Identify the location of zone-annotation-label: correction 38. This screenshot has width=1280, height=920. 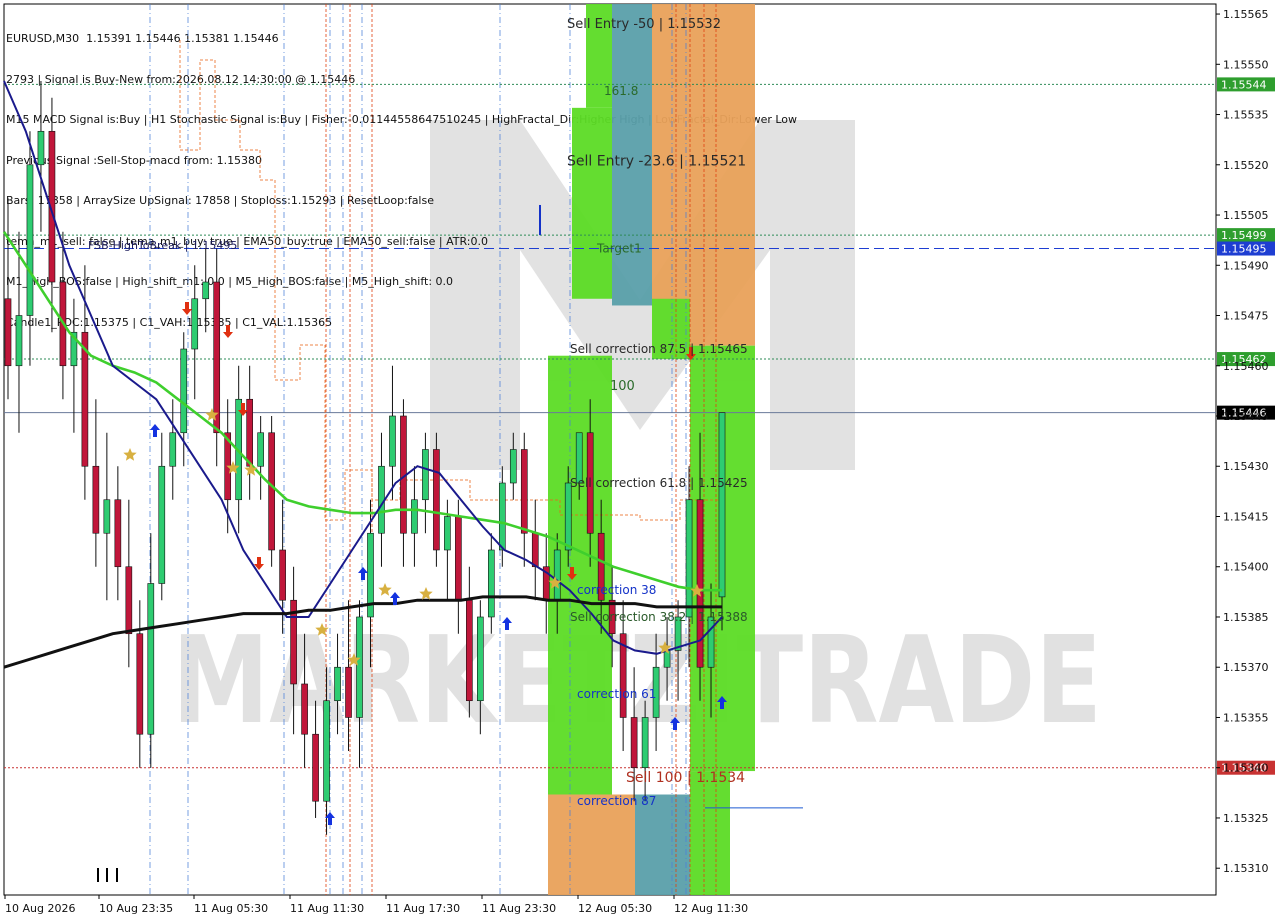
(616, 590).